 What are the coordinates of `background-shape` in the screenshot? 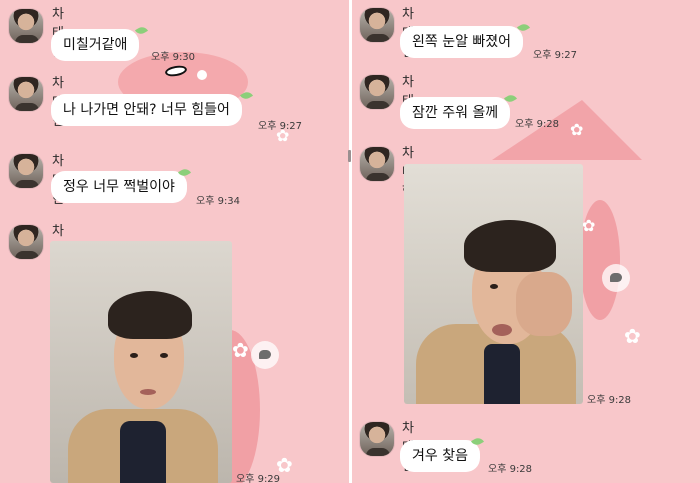 It's located at (567, 130).